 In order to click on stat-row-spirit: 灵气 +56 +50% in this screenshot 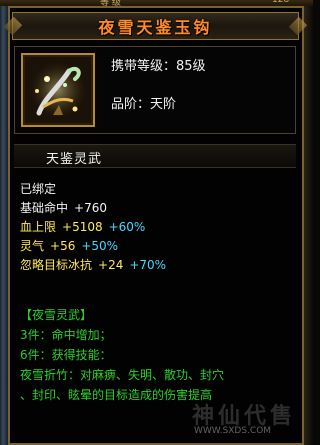, I will do `click(69, 245)`.